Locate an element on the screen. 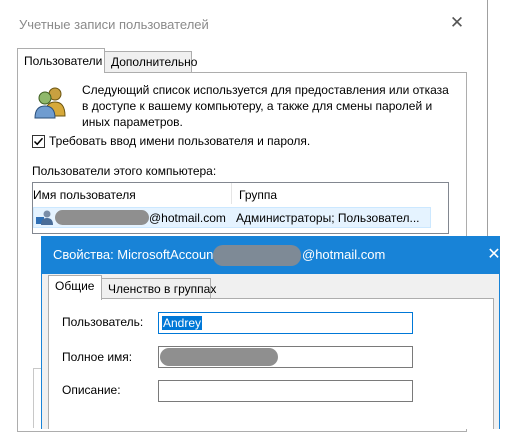  checkmark-icon is located at coordinates (38, 141).